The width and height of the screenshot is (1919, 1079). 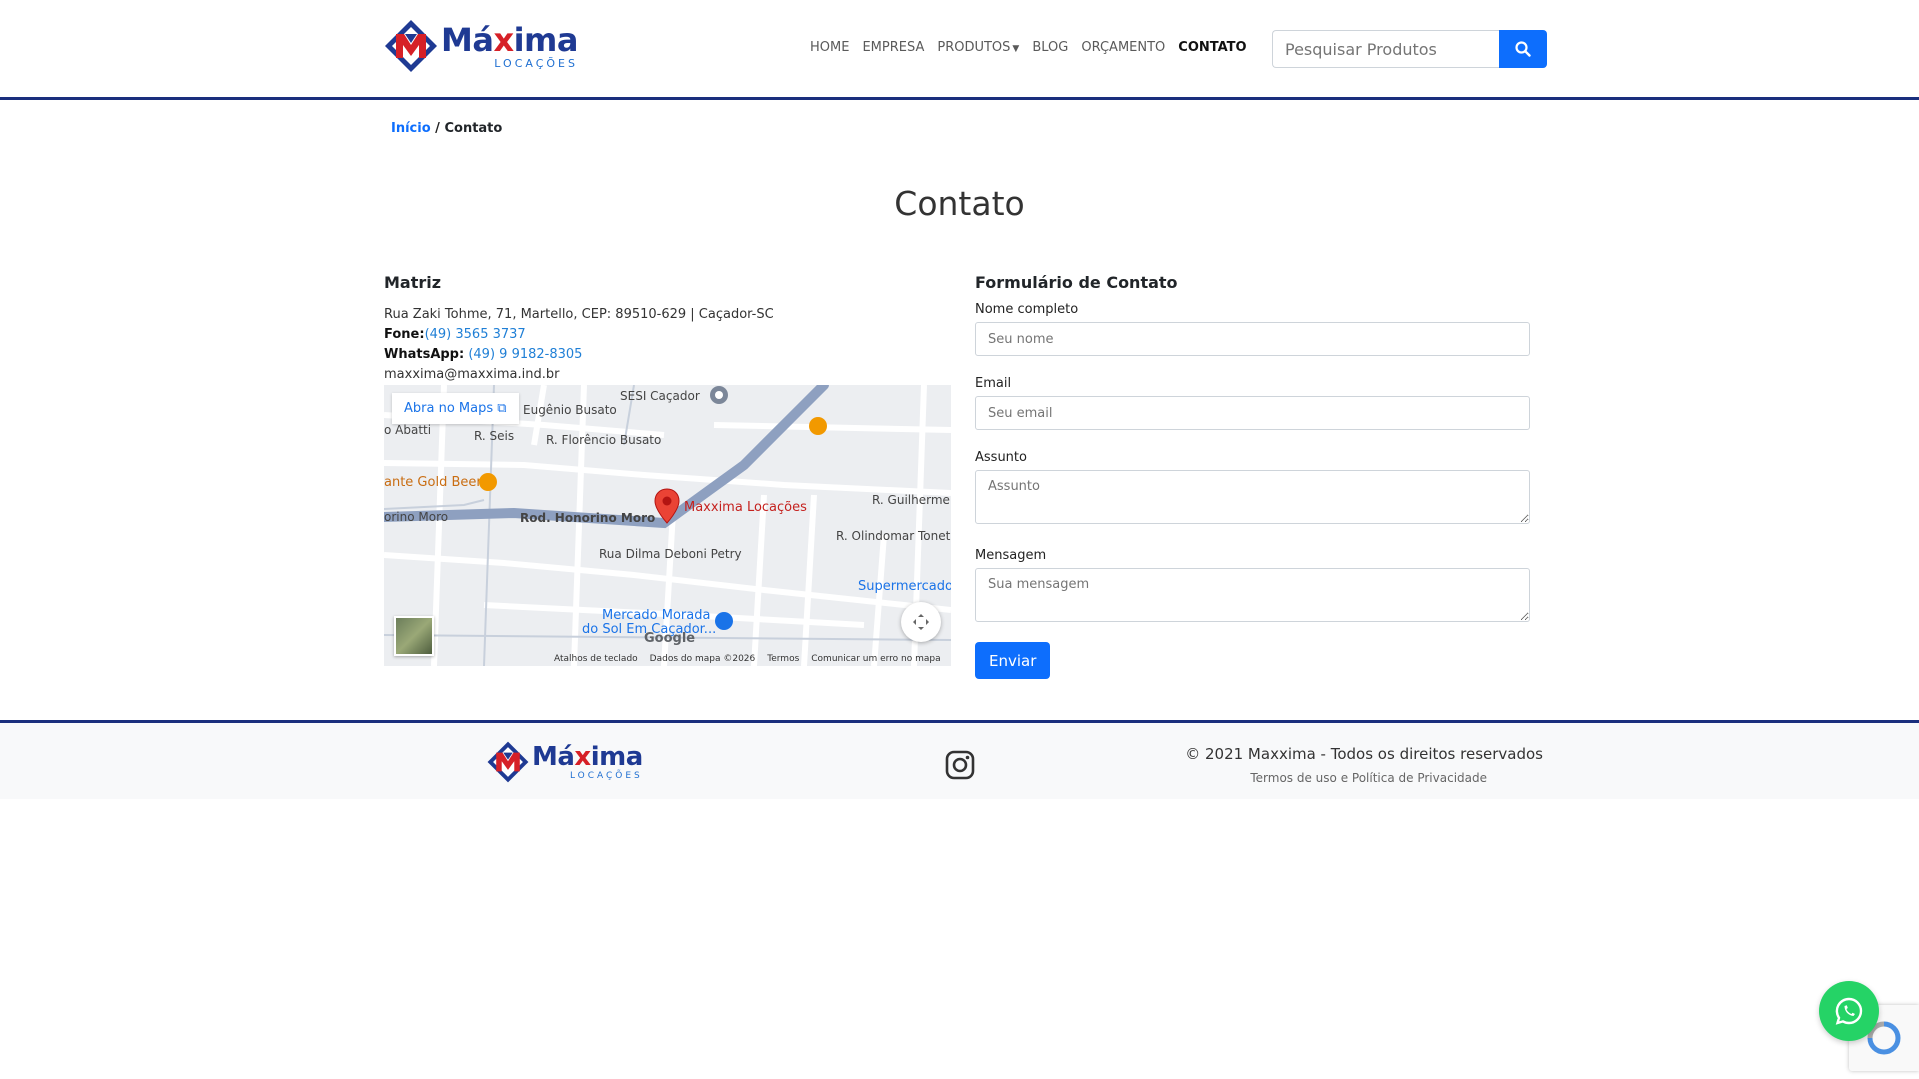 What do you see at coordinates (1076, 282) in the screenshot?
I see `form-title: Formulário de Contato` at bounding box center [1076, 282].